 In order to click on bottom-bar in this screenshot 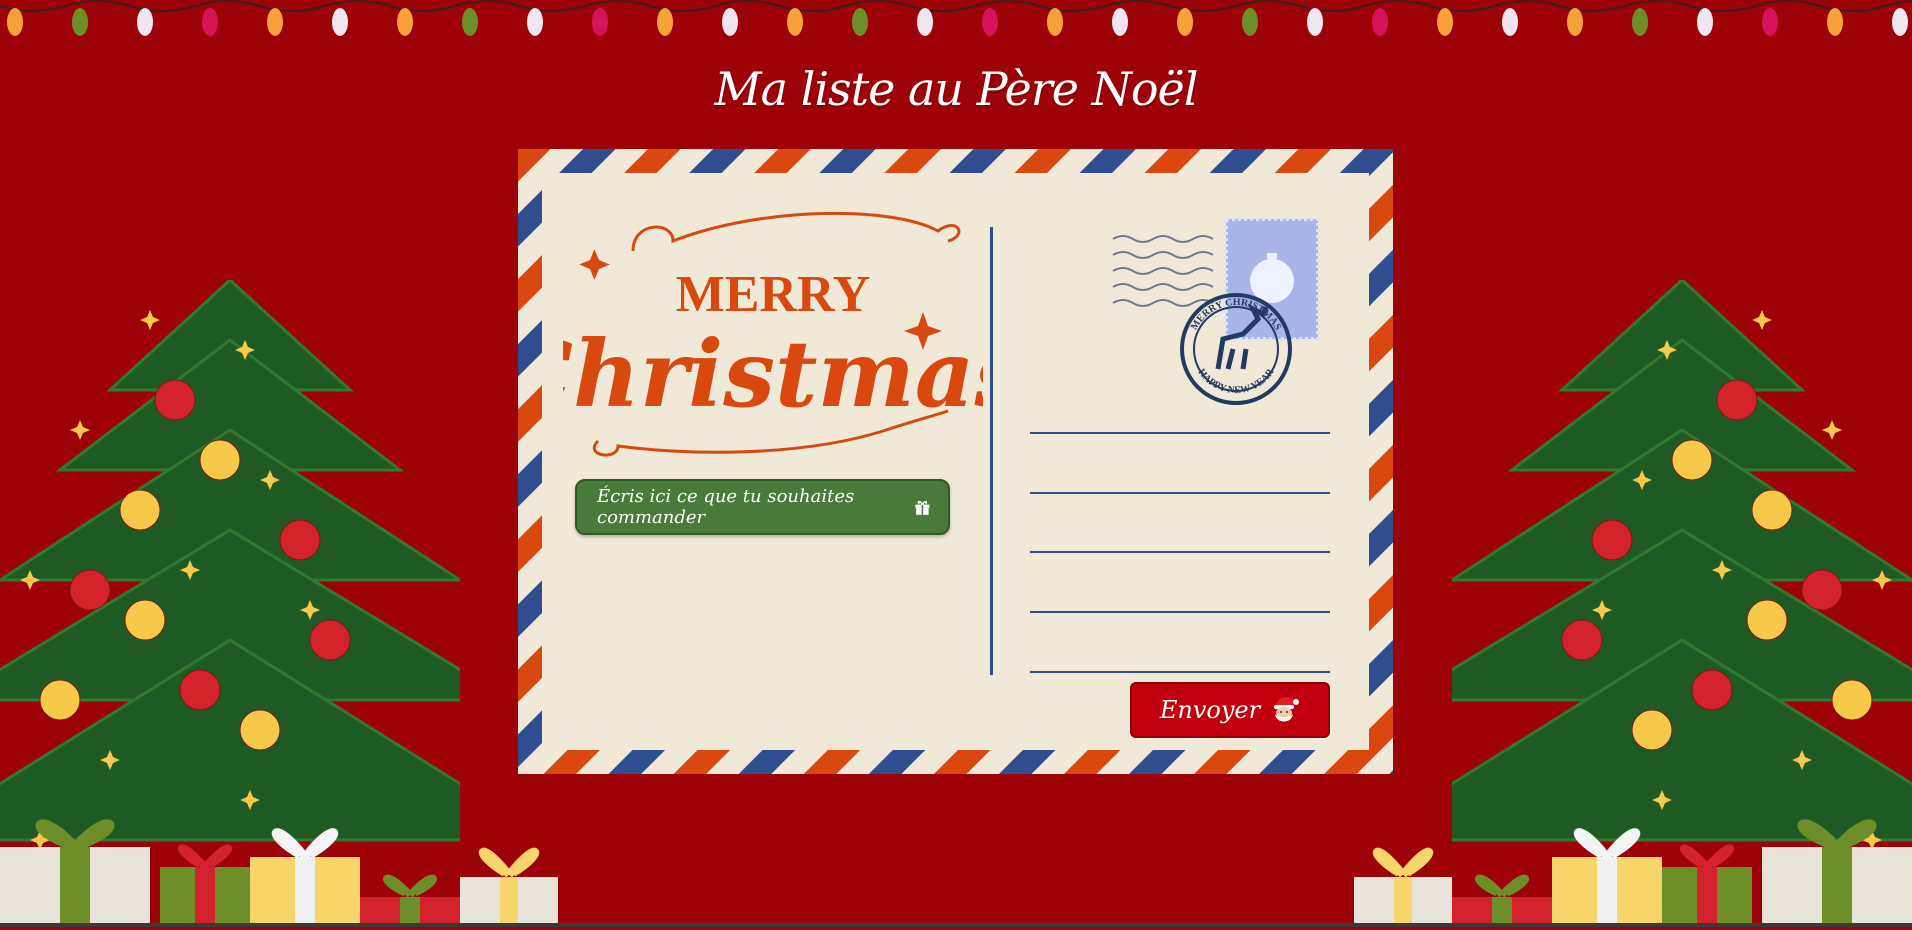, I will do `click(956, 925)`.